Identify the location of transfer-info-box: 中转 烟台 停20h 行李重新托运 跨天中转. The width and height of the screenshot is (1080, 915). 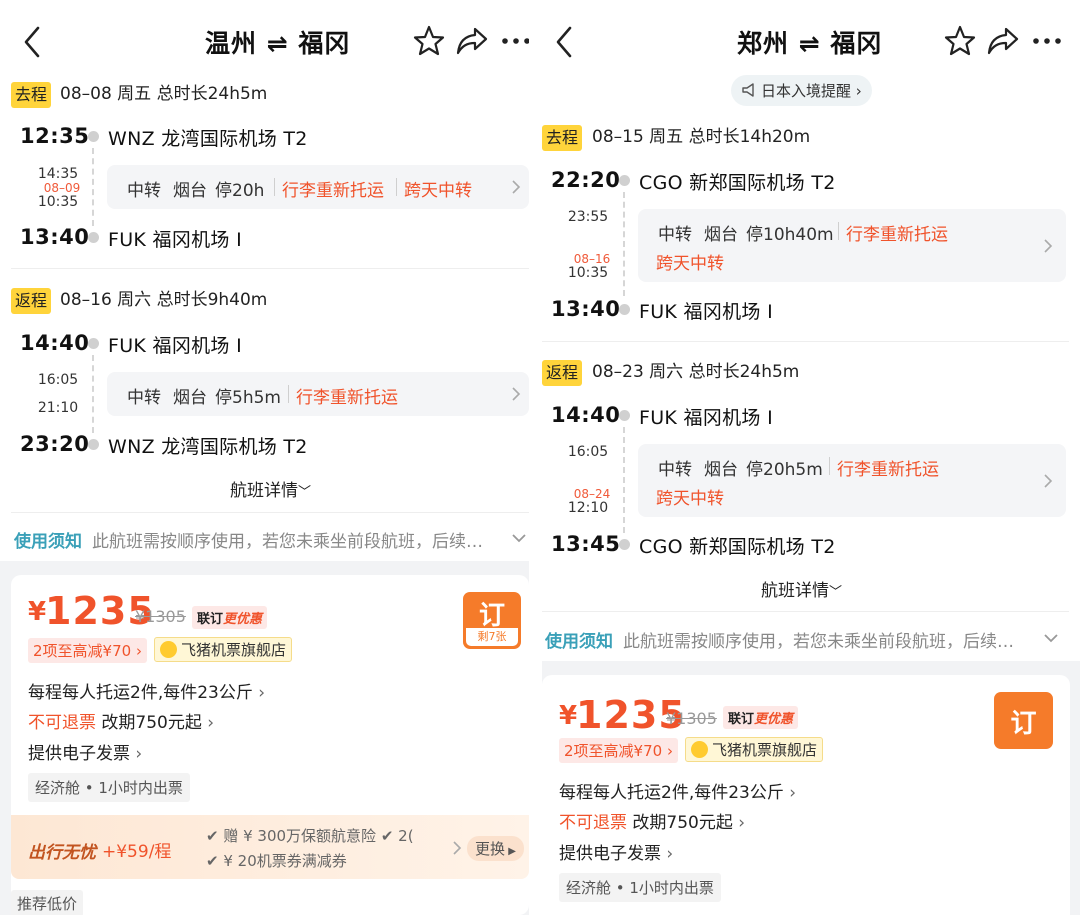
(318, 187).